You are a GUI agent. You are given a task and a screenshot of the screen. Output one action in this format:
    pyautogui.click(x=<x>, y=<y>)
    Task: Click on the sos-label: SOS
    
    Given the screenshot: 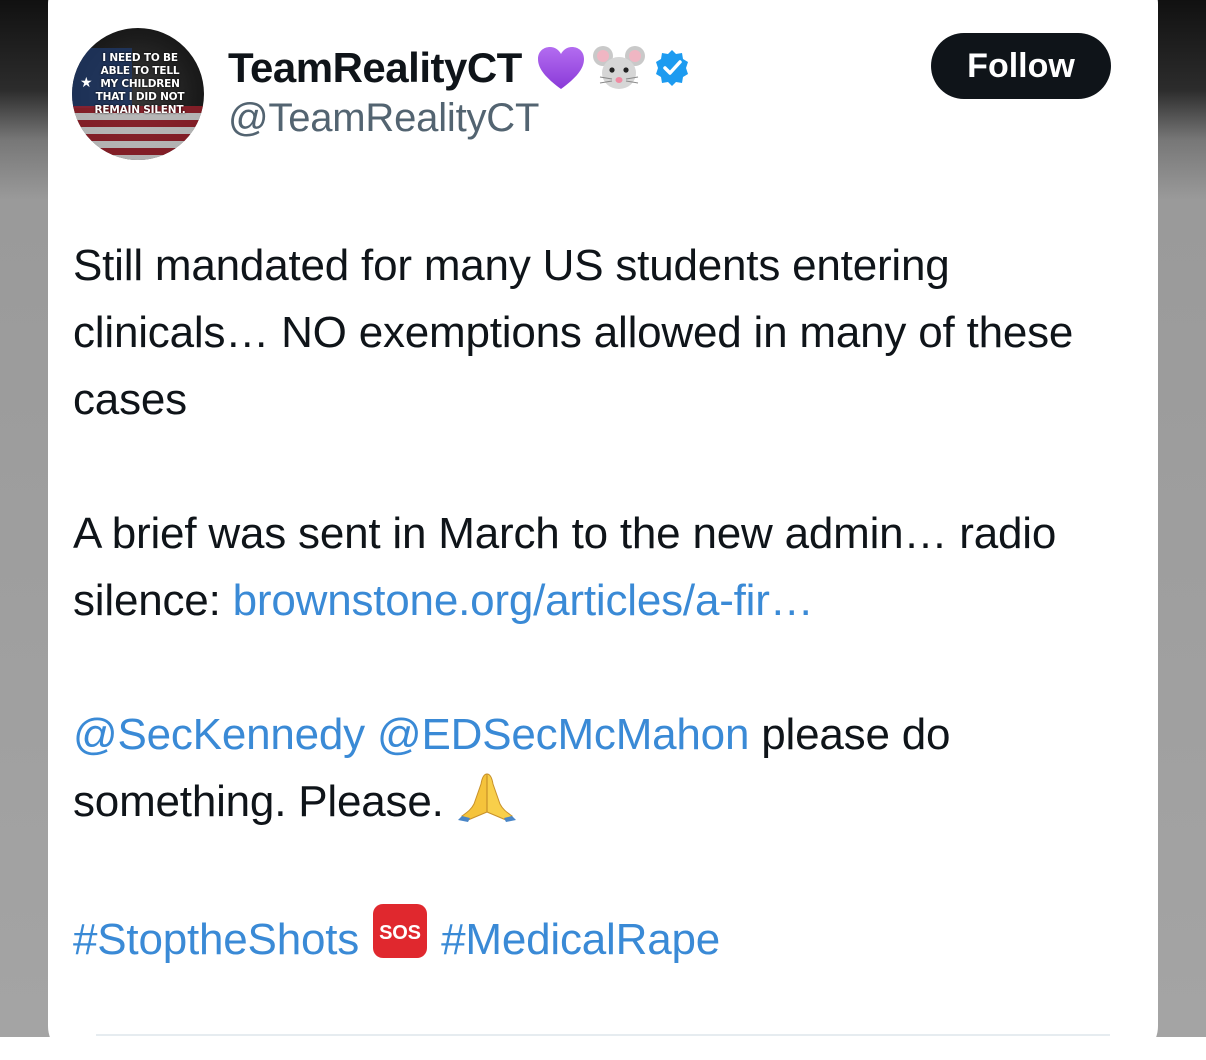 What is the action you would take?
    pyautogui.click(x=400, y=933)
    